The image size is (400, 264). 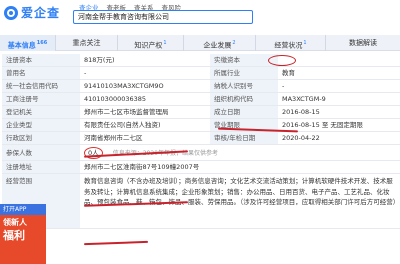 What do you see at coordinates (113, 138) in the screenshot?
I see `field-value: 河南省郑州市二七区` at bounding box center [113, 138].